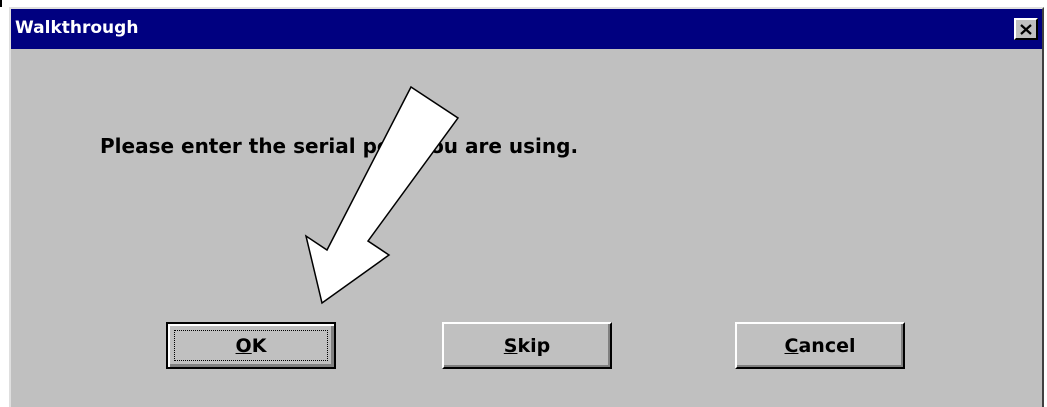  I want to click on cancel-label-rest: ancel, so click(827, 345).